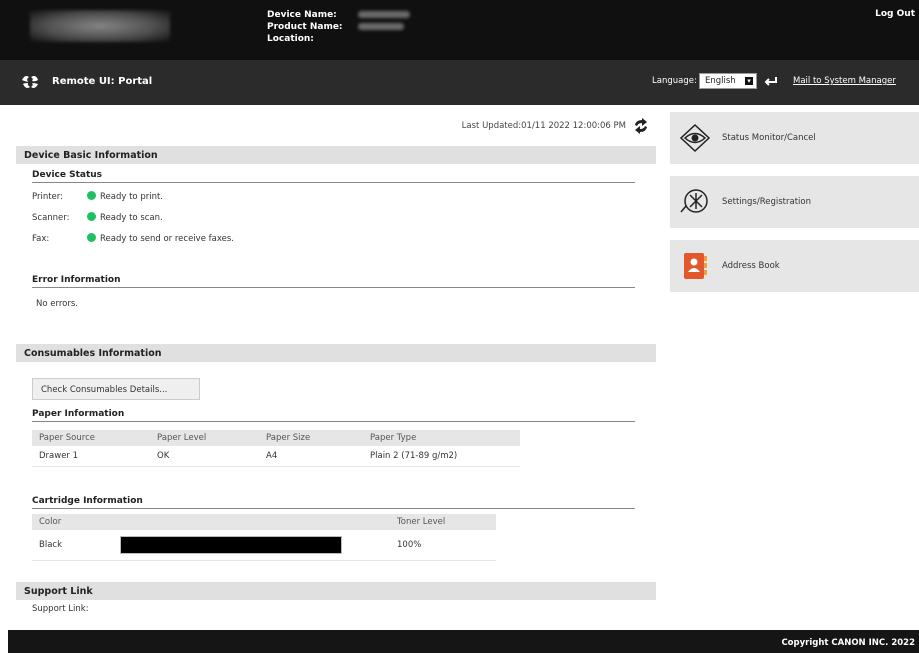 This screenshot has height=653, width=919. What do you see at coordinates (695, 266) in the screenshot?
I see `address-book-icon` at bounding box center [695, 266].